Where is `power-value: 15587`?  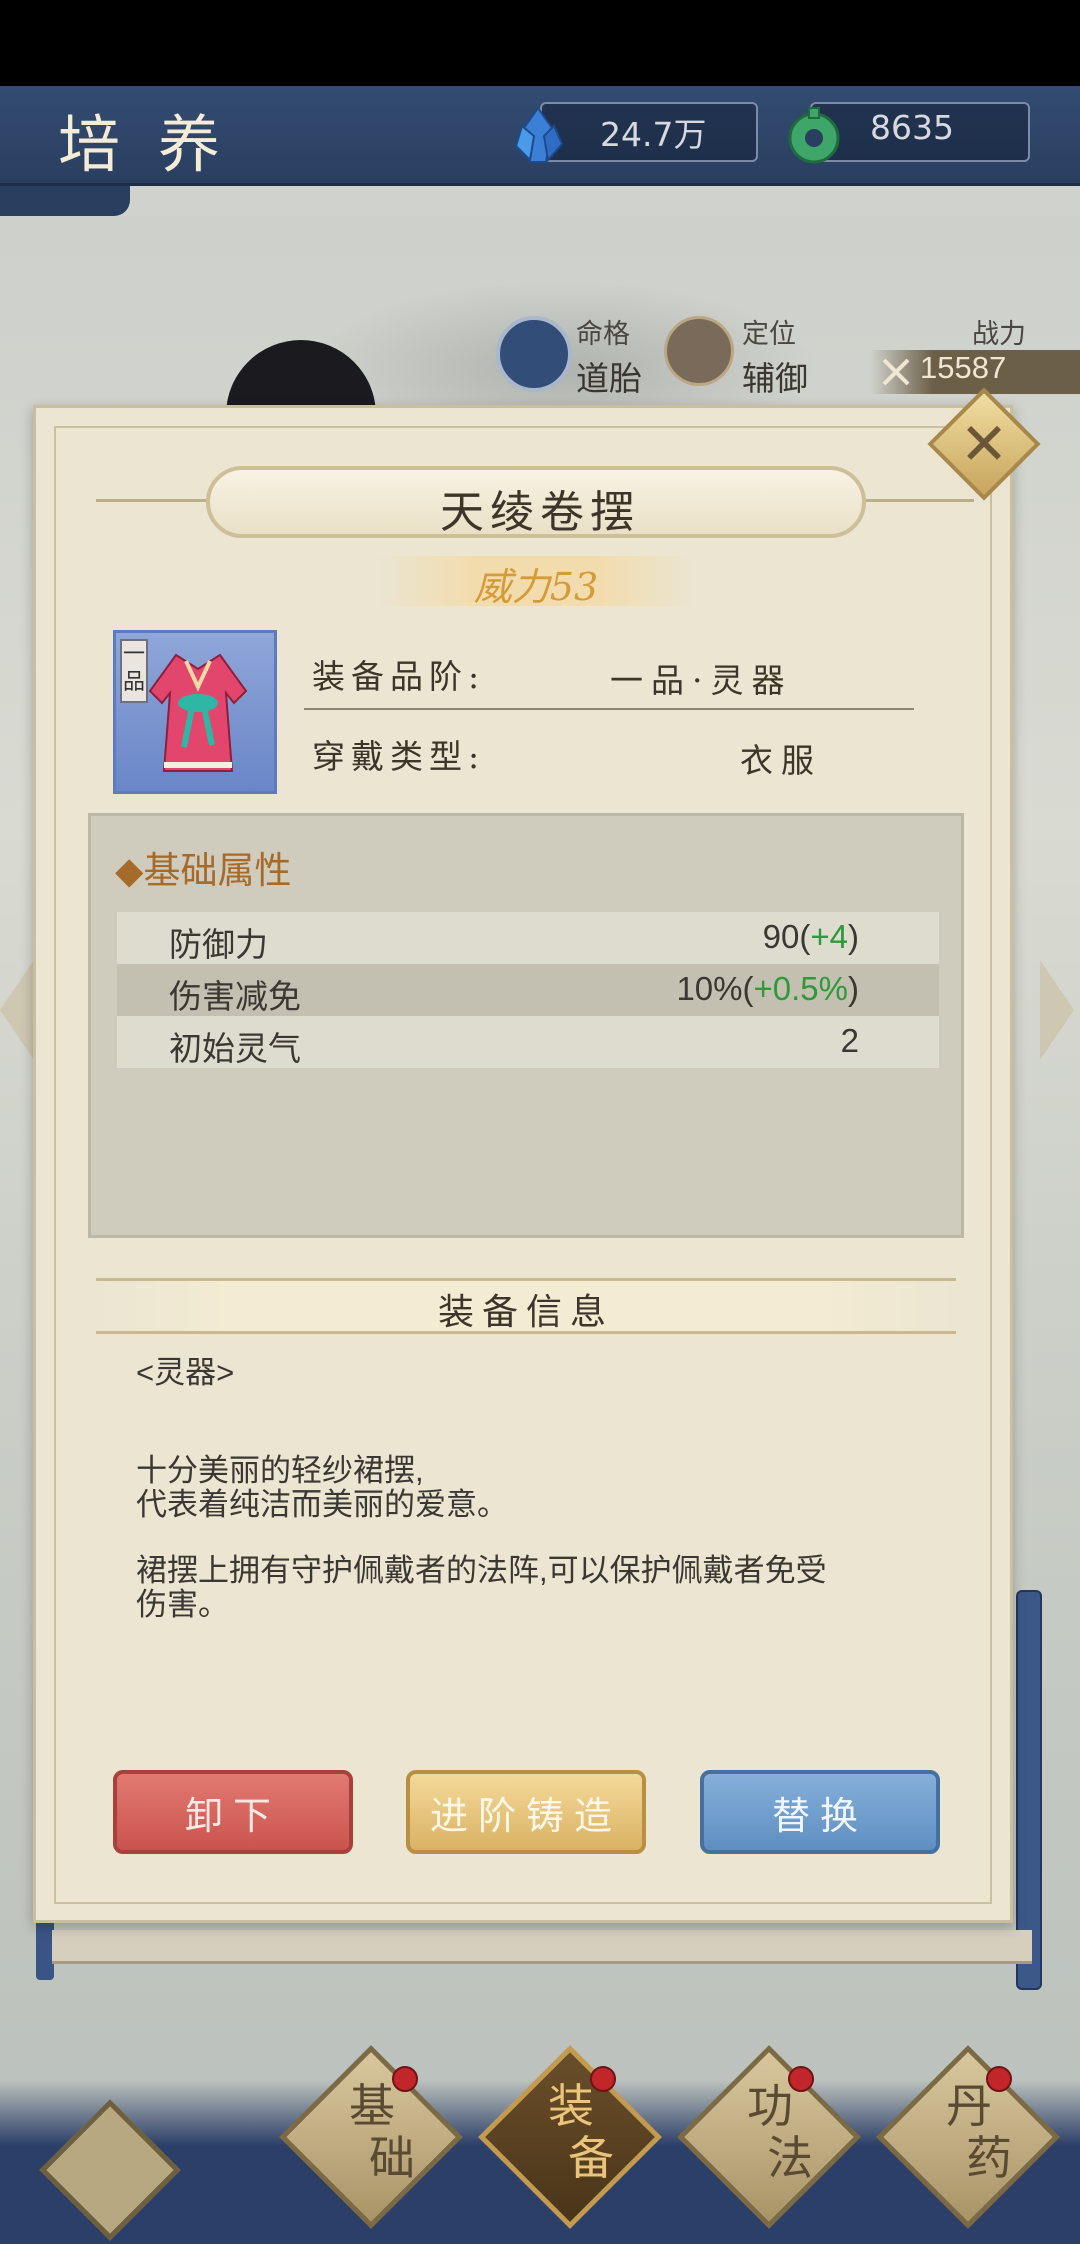
power-value: 15587 is located at coordinates (963, 367).